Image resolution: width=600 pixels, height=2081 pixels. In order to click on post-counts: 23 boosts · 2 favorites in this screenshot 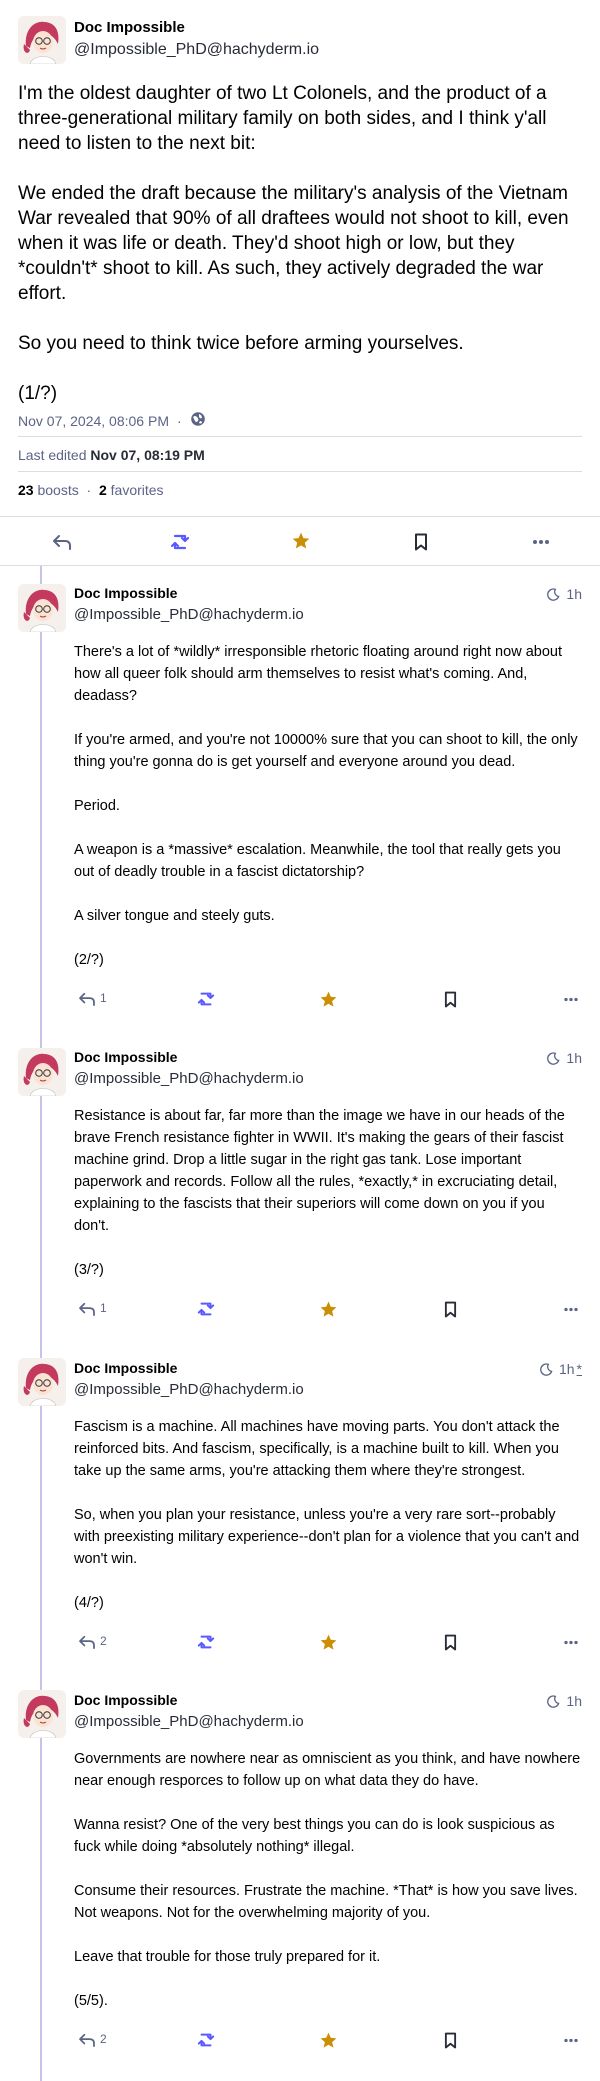, I will do `click(91, 490)`.